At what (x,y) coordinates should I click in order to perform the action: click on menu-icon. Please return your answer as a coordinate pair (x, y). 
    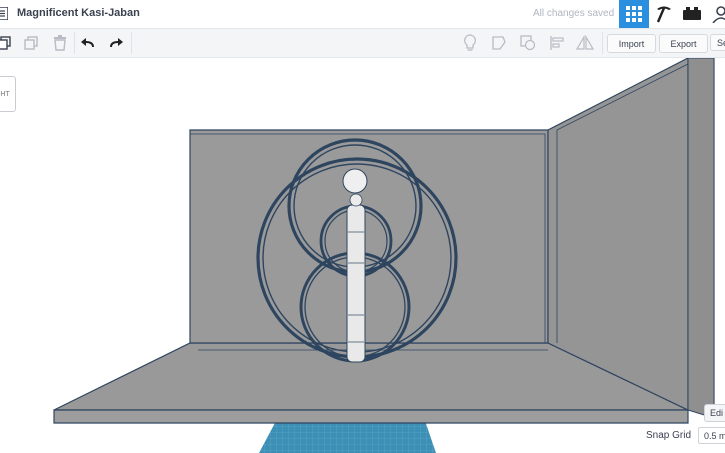
    Looking at the image, I should click on (4, 13).